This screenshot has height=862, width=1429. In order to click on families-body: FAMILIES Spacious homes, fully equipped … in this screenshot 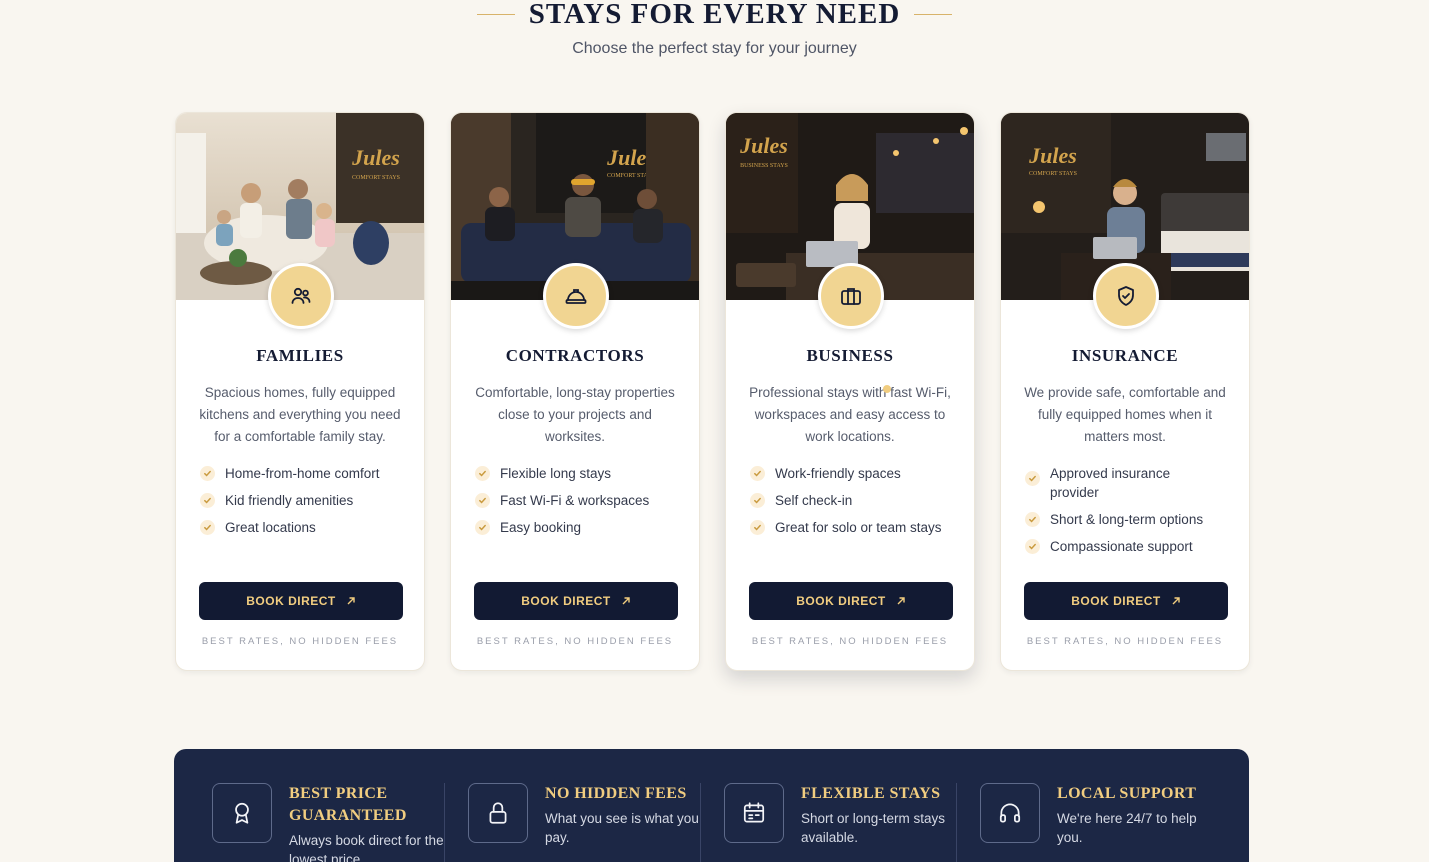, I will do `click(300, 418)`.